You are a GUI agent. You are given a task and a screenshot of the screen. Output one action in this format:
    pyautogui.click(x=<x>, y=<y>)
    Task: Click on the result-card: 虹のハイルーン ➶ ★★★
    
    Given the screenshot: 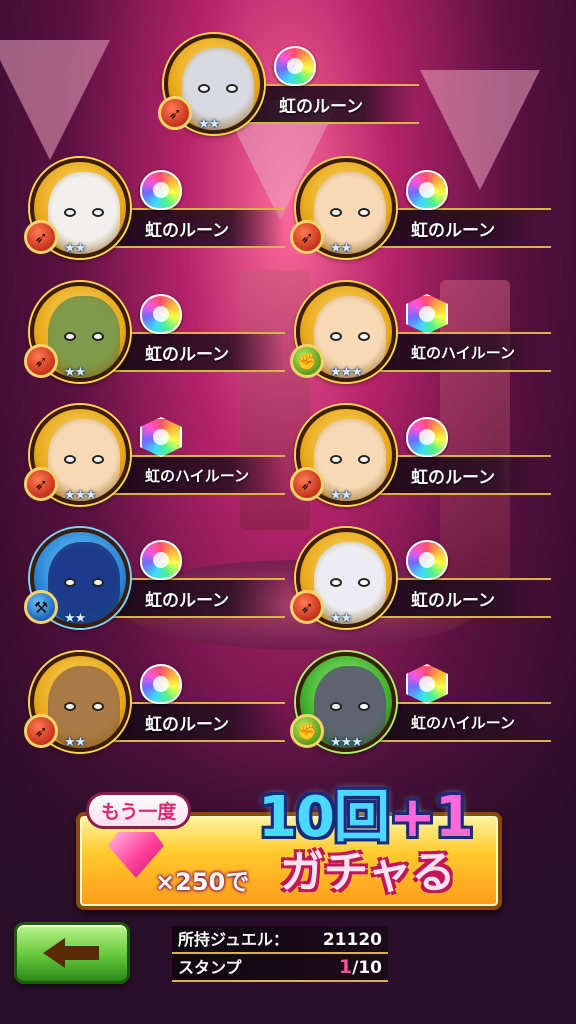 What is the action you would take?
    pyautogui.click(x=157, y=457)
    